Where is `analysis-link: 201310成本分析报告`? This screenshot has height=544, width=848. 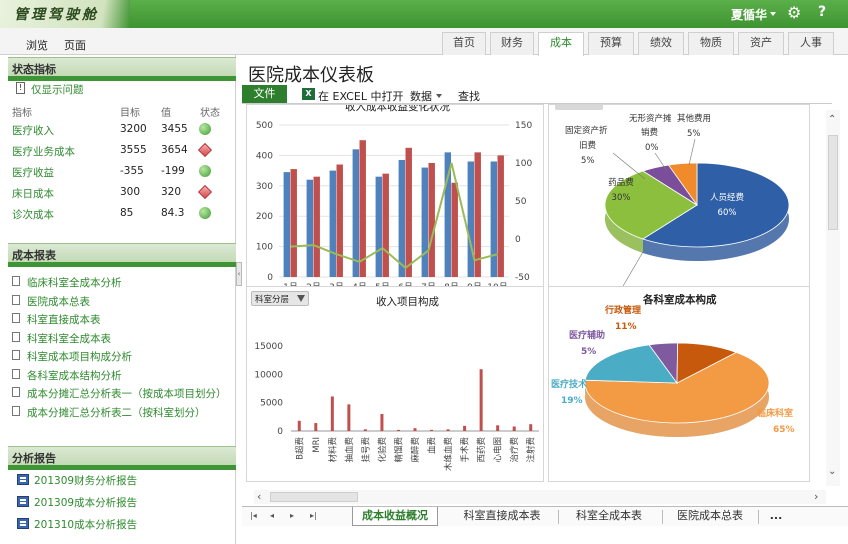
analysis-link: 201310成本分析报告 is located at coordinates (85, 524).